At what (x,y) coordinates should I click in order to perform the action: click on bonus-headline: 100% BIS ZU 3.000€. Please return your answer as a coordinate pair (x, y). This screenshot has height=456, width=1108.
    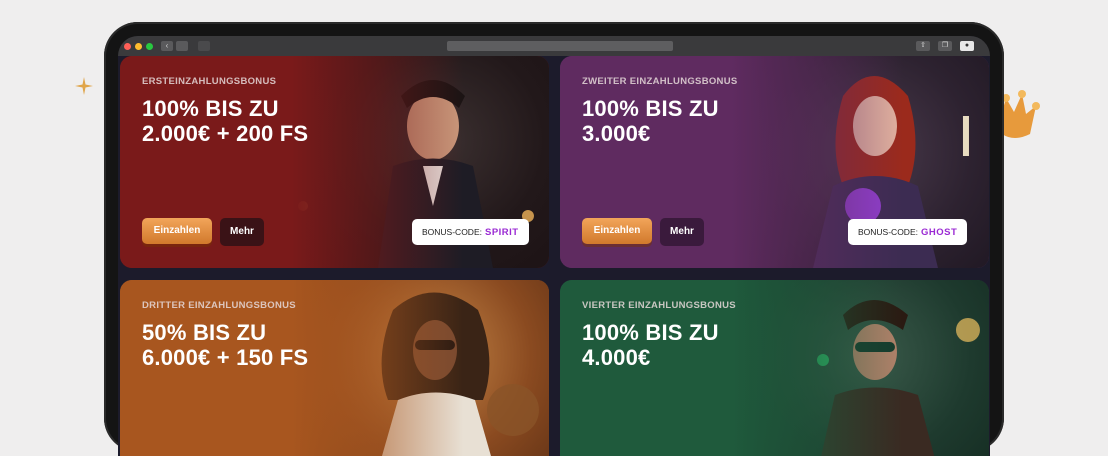
    Looking at the image, I should click on (650, 121).